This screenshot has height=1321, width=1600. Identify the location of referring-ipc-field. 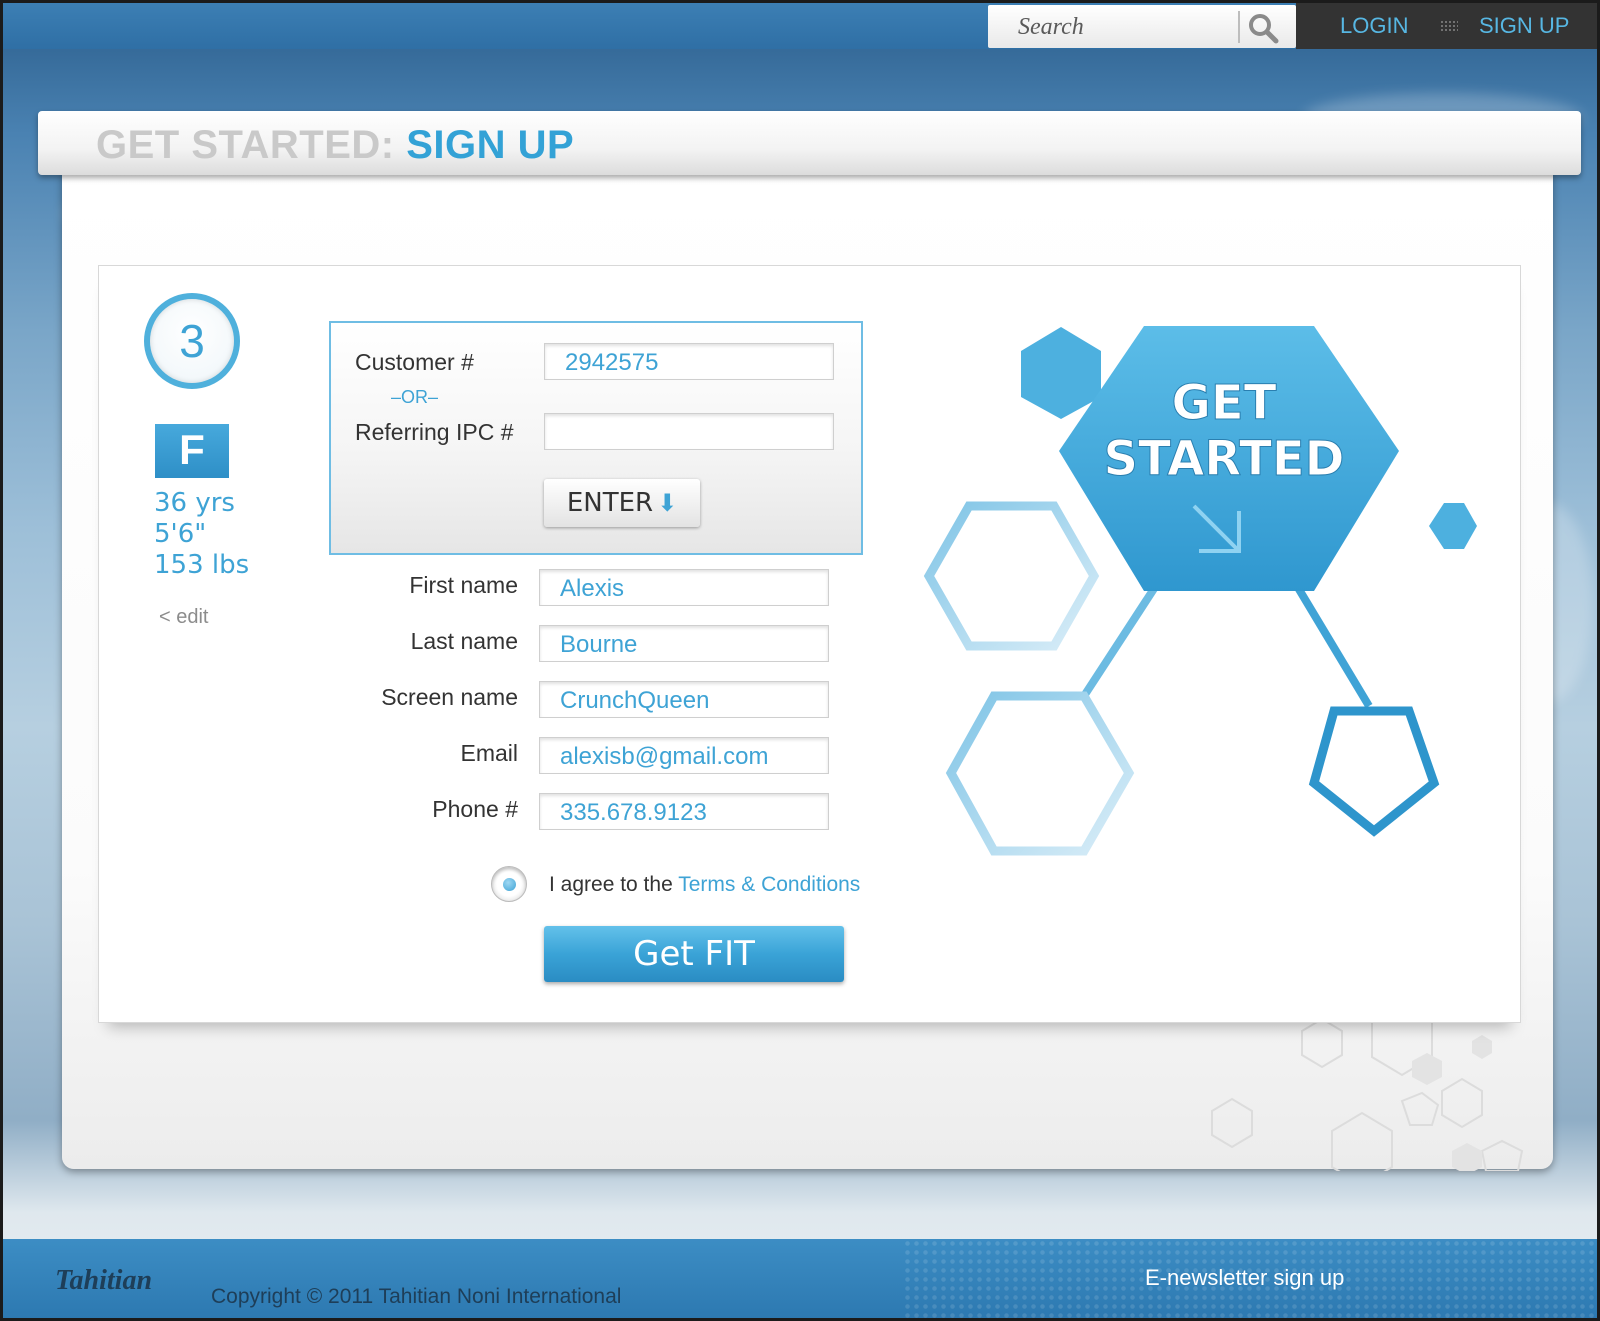
(689, 431).